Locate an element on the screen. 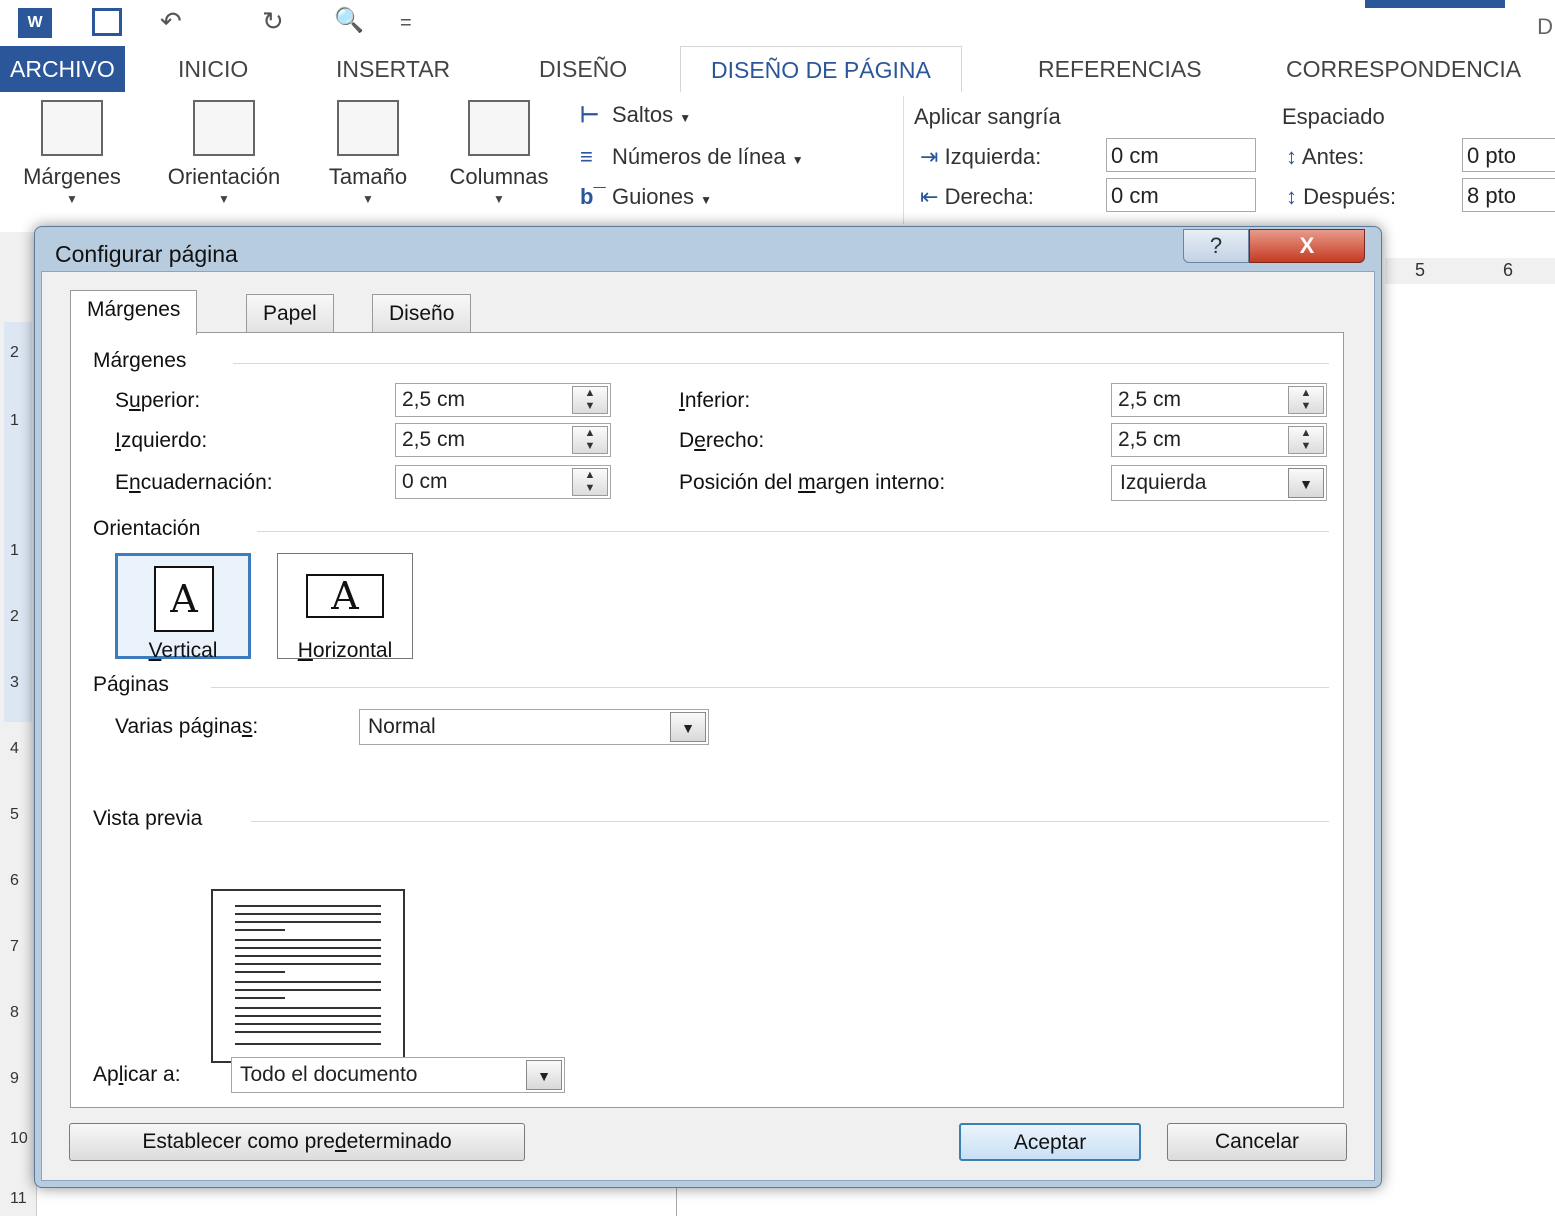 The width and height of the screenshot is (1555, 1216). portrait-page-icon: A is located at coordinates (184, 599).